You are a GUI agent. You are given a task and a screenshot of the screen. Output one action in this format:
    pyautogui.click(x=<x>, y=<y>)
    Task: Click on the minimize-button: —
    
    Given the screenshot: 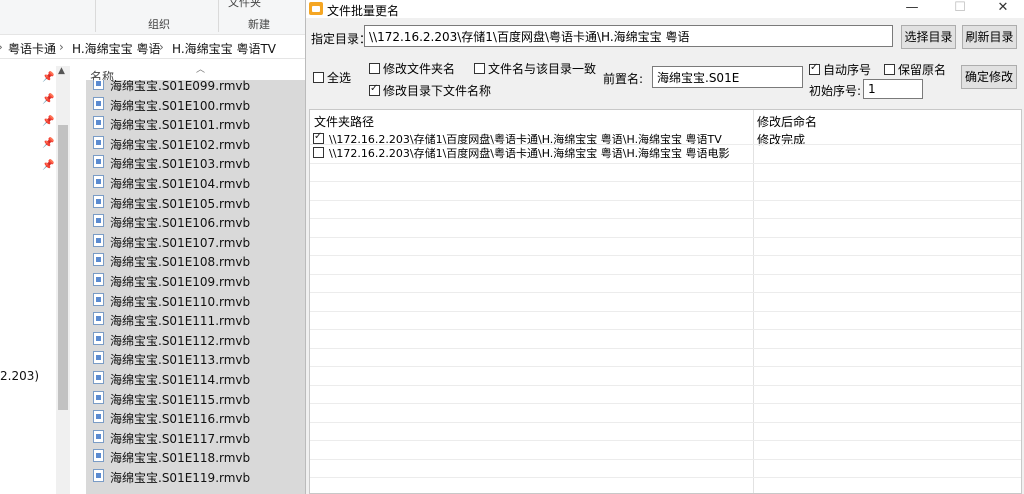 What is the action you would take?
    pyautogui.click(x=912, y=9)
    